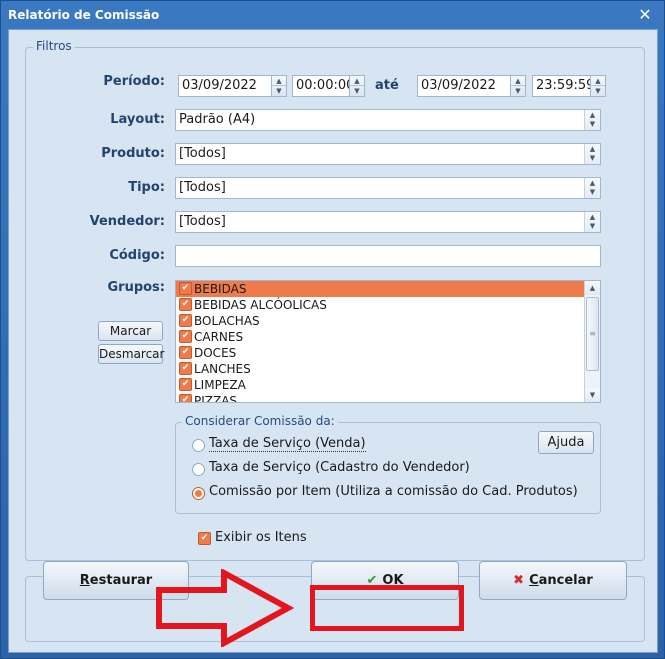  Describe the element at coordinates (388, 222) in the screenshot. I see `vendedor-select: [Todos] ▲ ▼` at that location.